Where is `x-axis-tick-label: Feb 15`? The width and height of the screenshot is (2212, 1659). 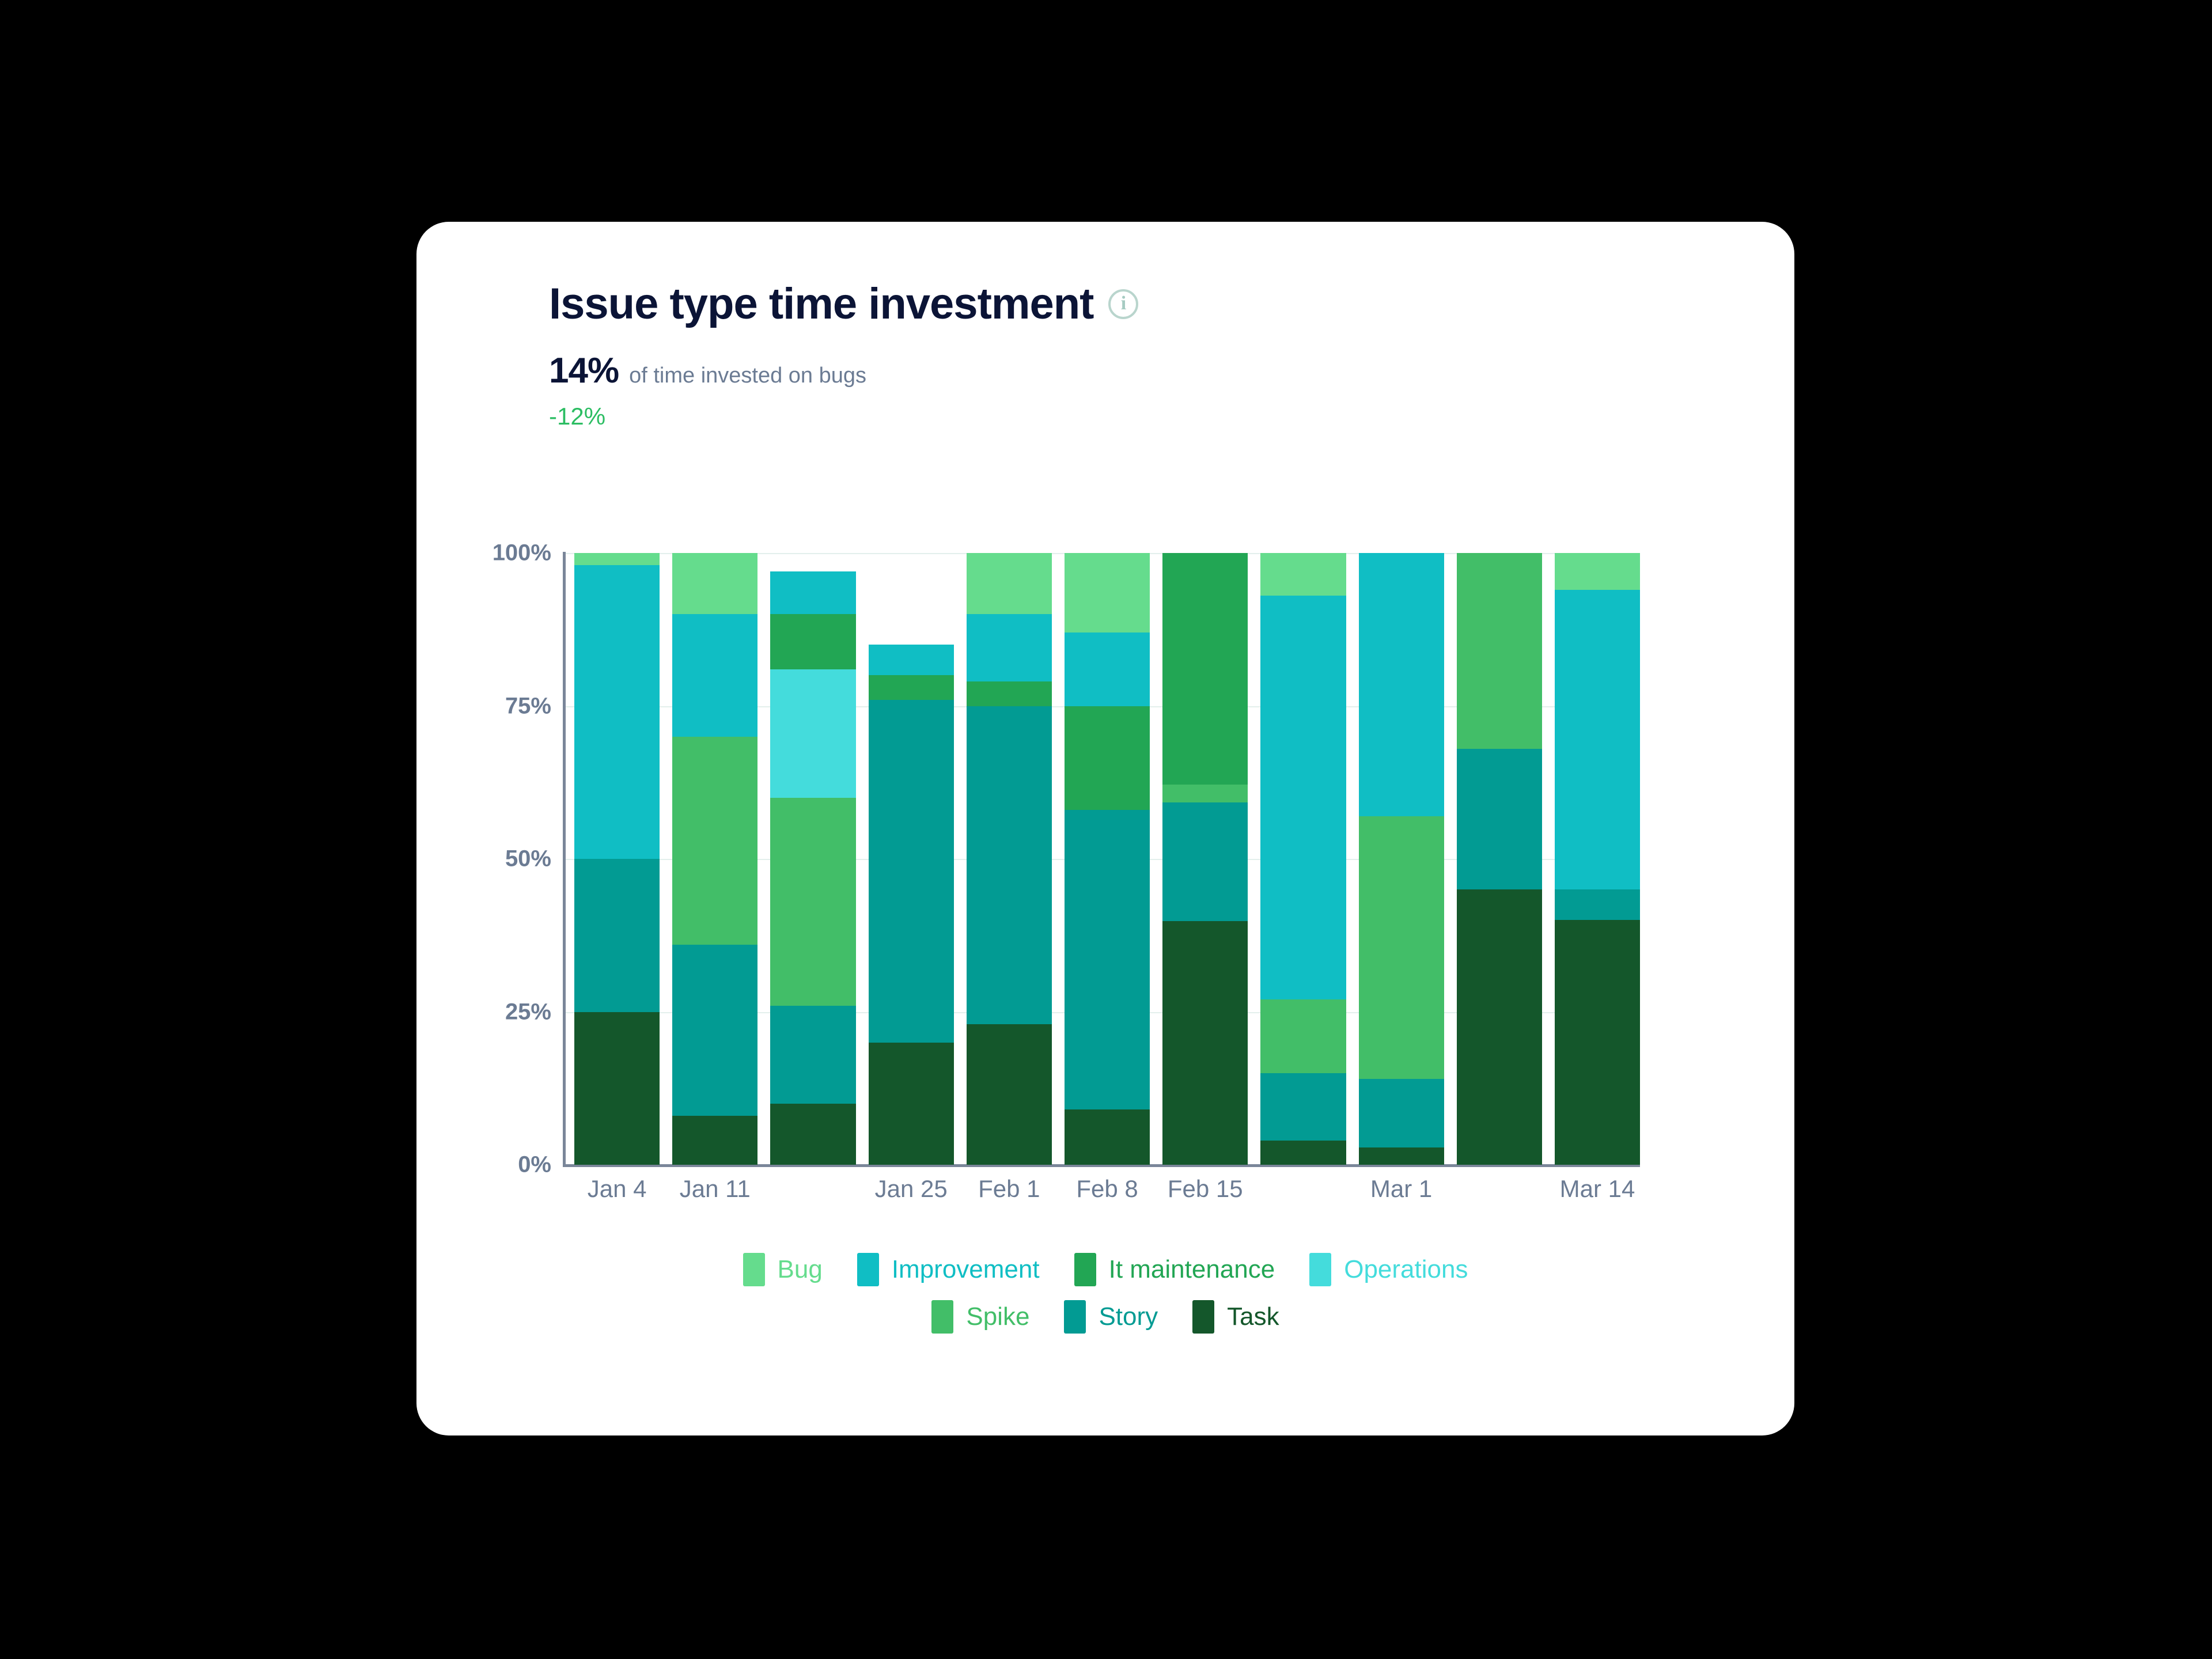
x-axis-tick-label: Feb 15 is located at coordinates (1205, 1188).